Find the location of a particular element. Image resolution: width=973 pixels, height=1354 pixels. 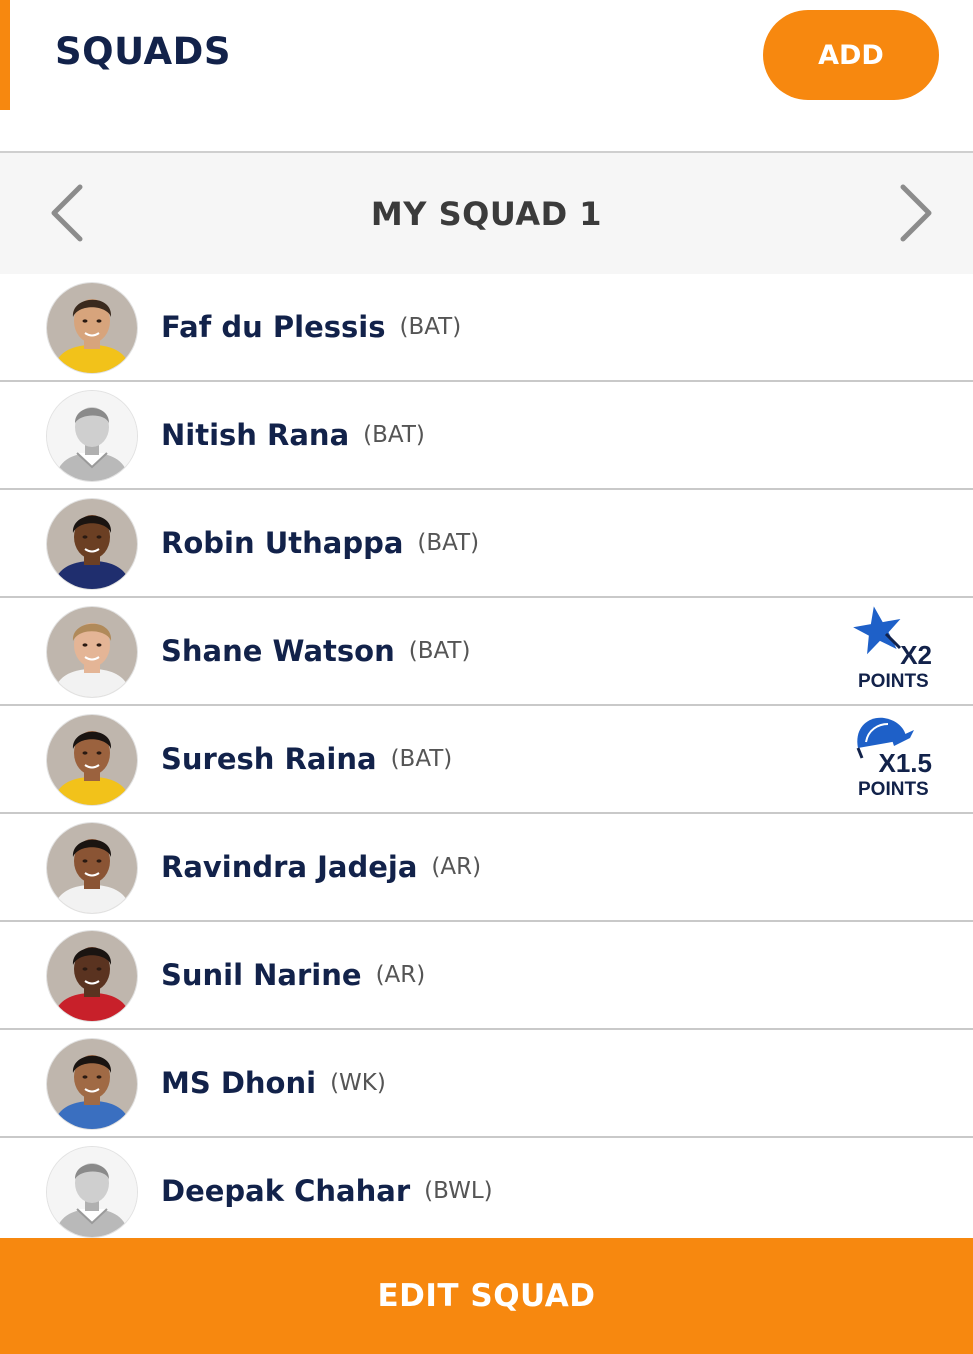

player-name: Robin Uthappa is located at coordinates (282, 543).